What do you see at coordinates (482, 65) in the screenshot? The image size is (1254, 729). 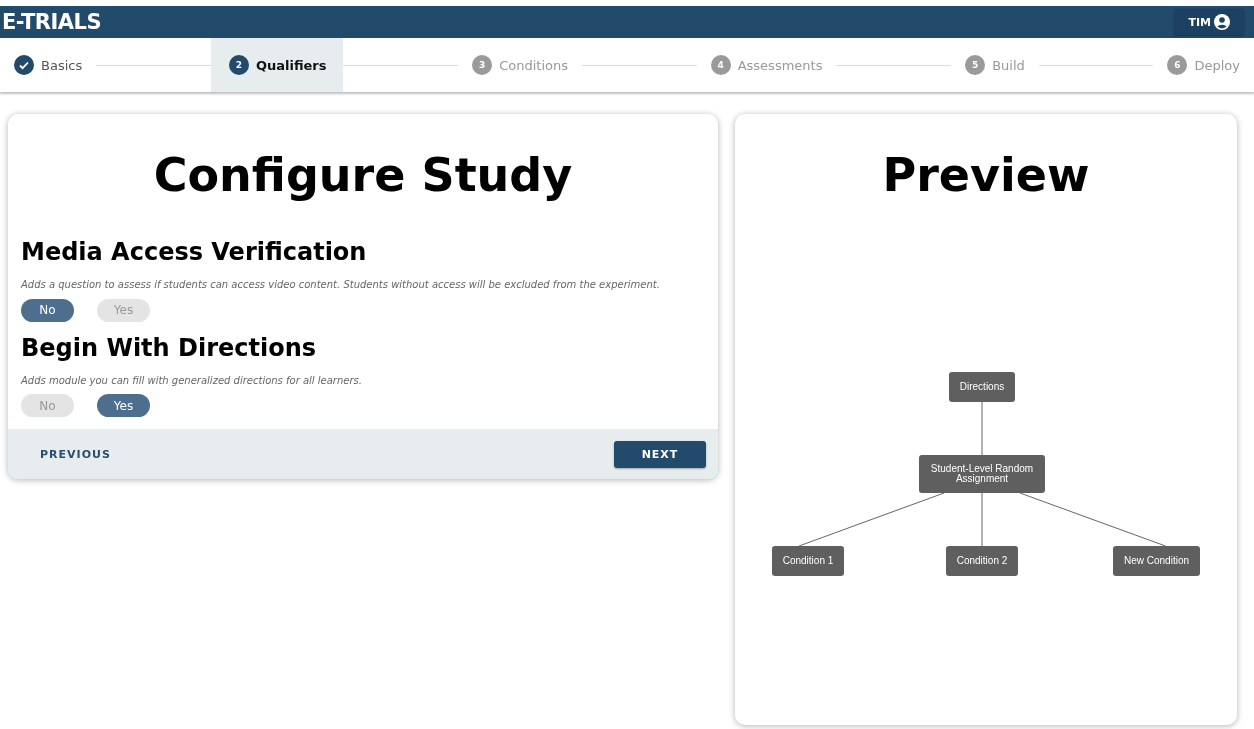 I see `step-number: 3` at bounding box center [482, 65].